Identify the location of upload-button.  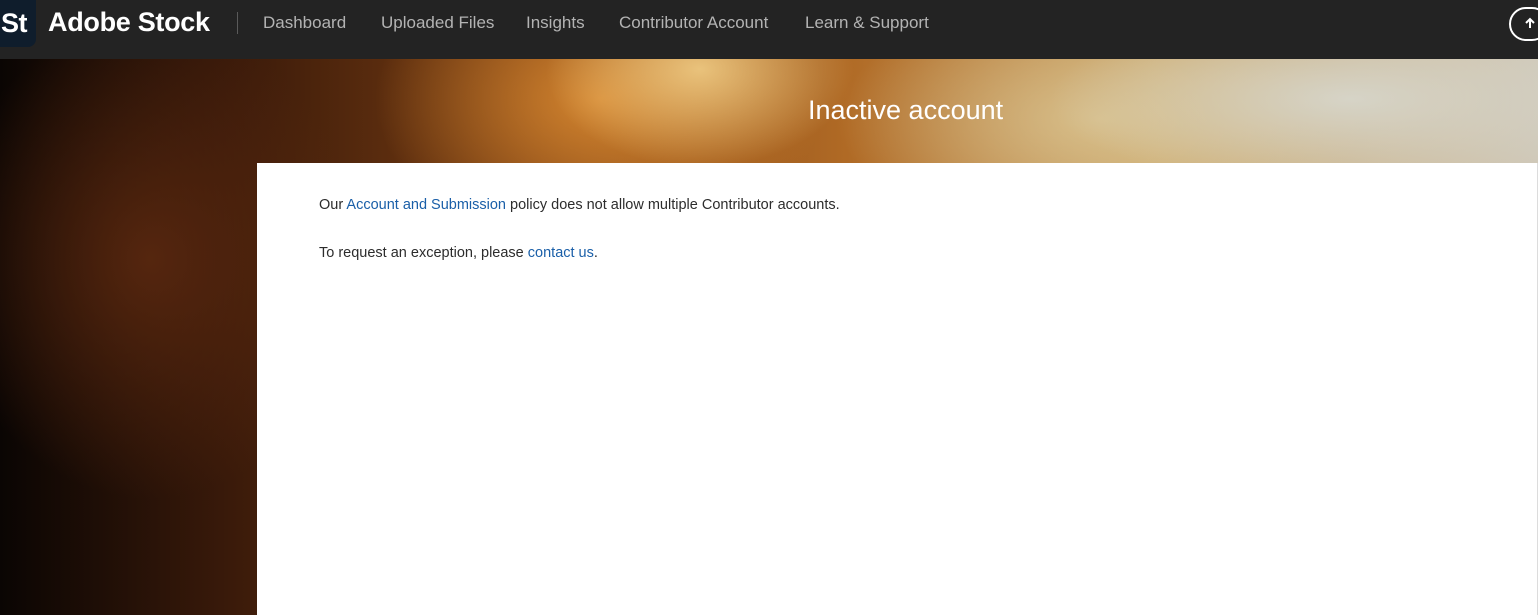
(1523, 24).